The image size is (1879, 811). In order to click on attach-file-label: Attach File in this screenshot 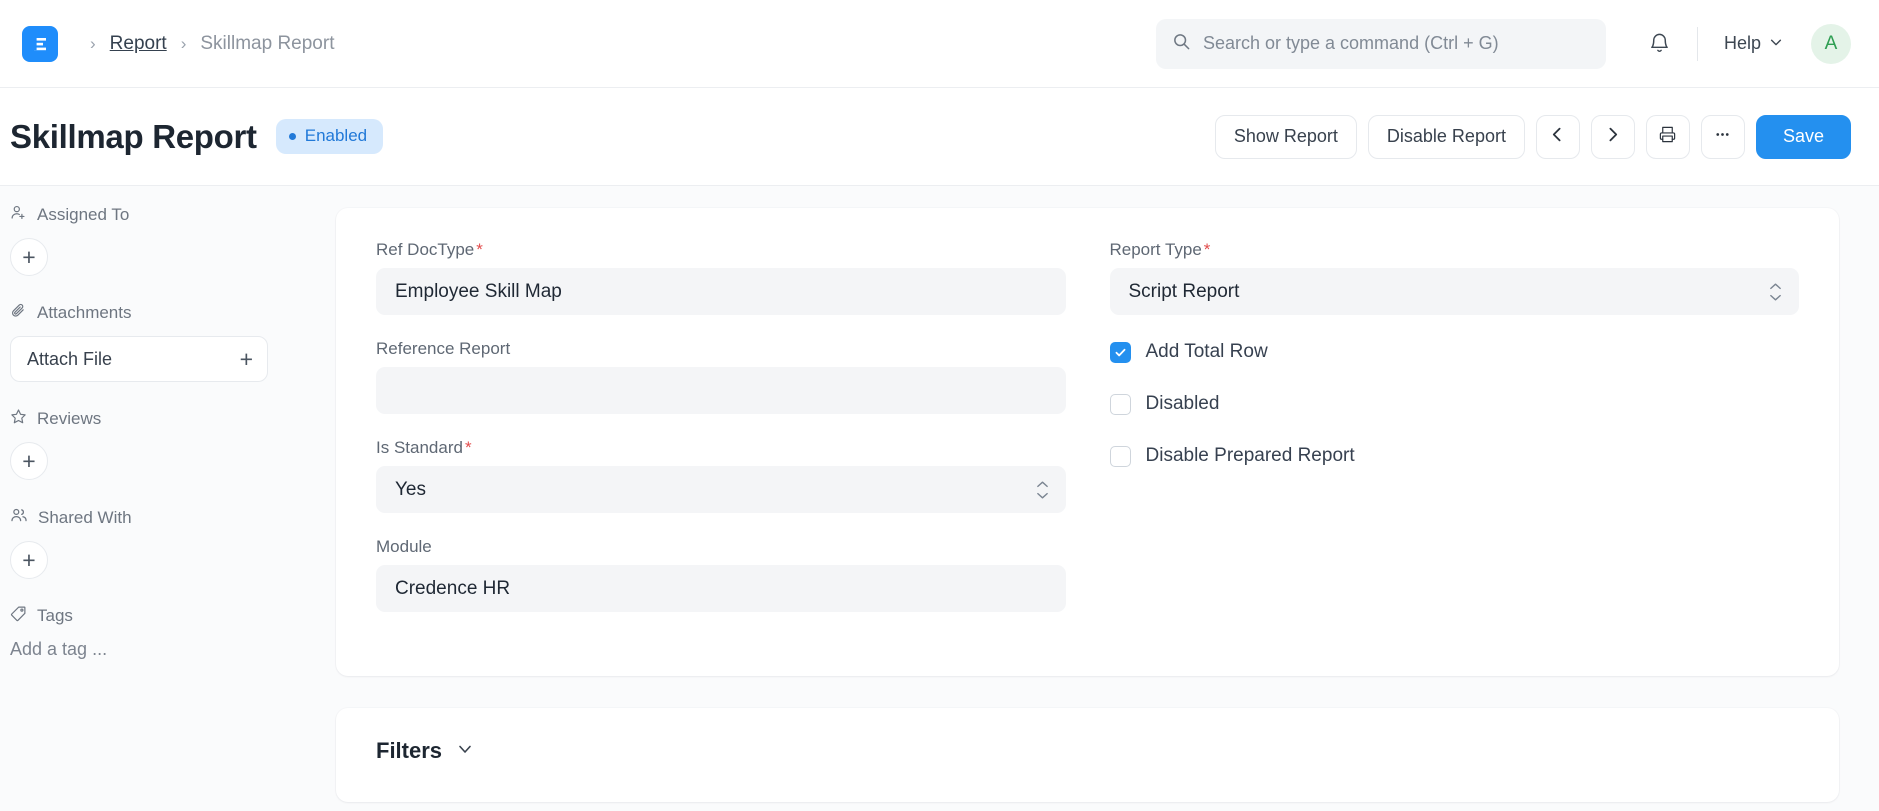, I will do `click(70, 358)`.